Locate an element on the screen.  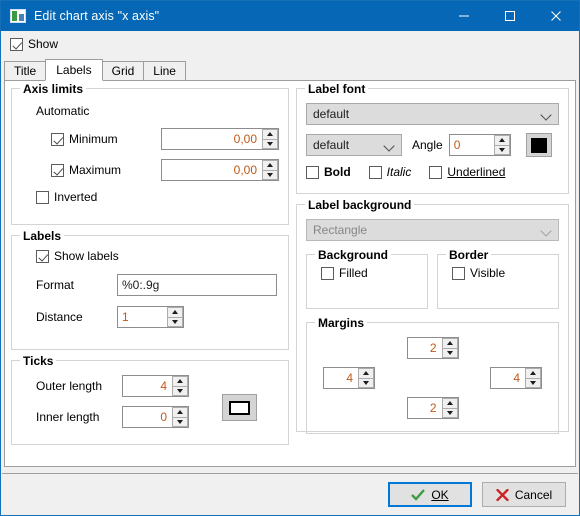
filled-checkbox: Filled is located at coordinates (344, 273).